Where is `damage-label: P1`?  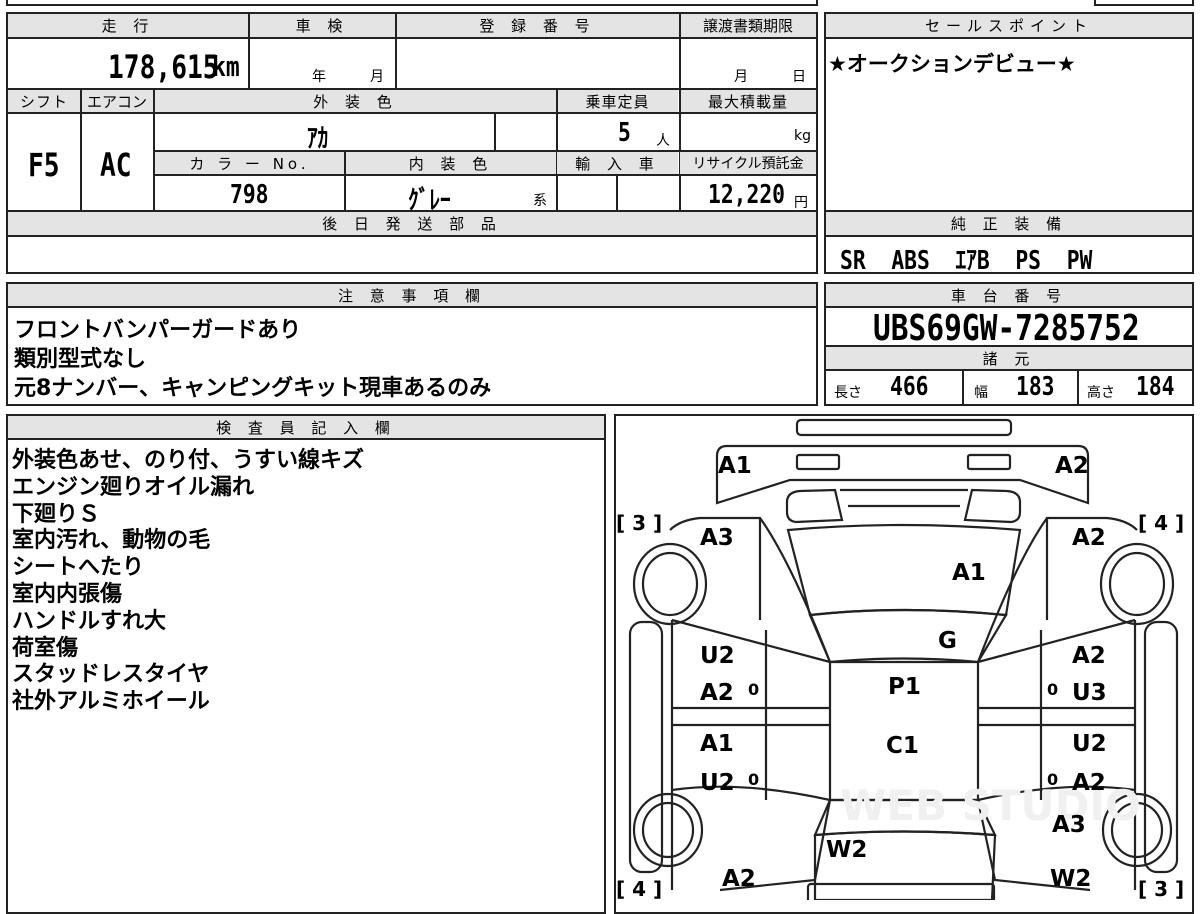 damage-label: P1 is located at coordinates (904, 687).